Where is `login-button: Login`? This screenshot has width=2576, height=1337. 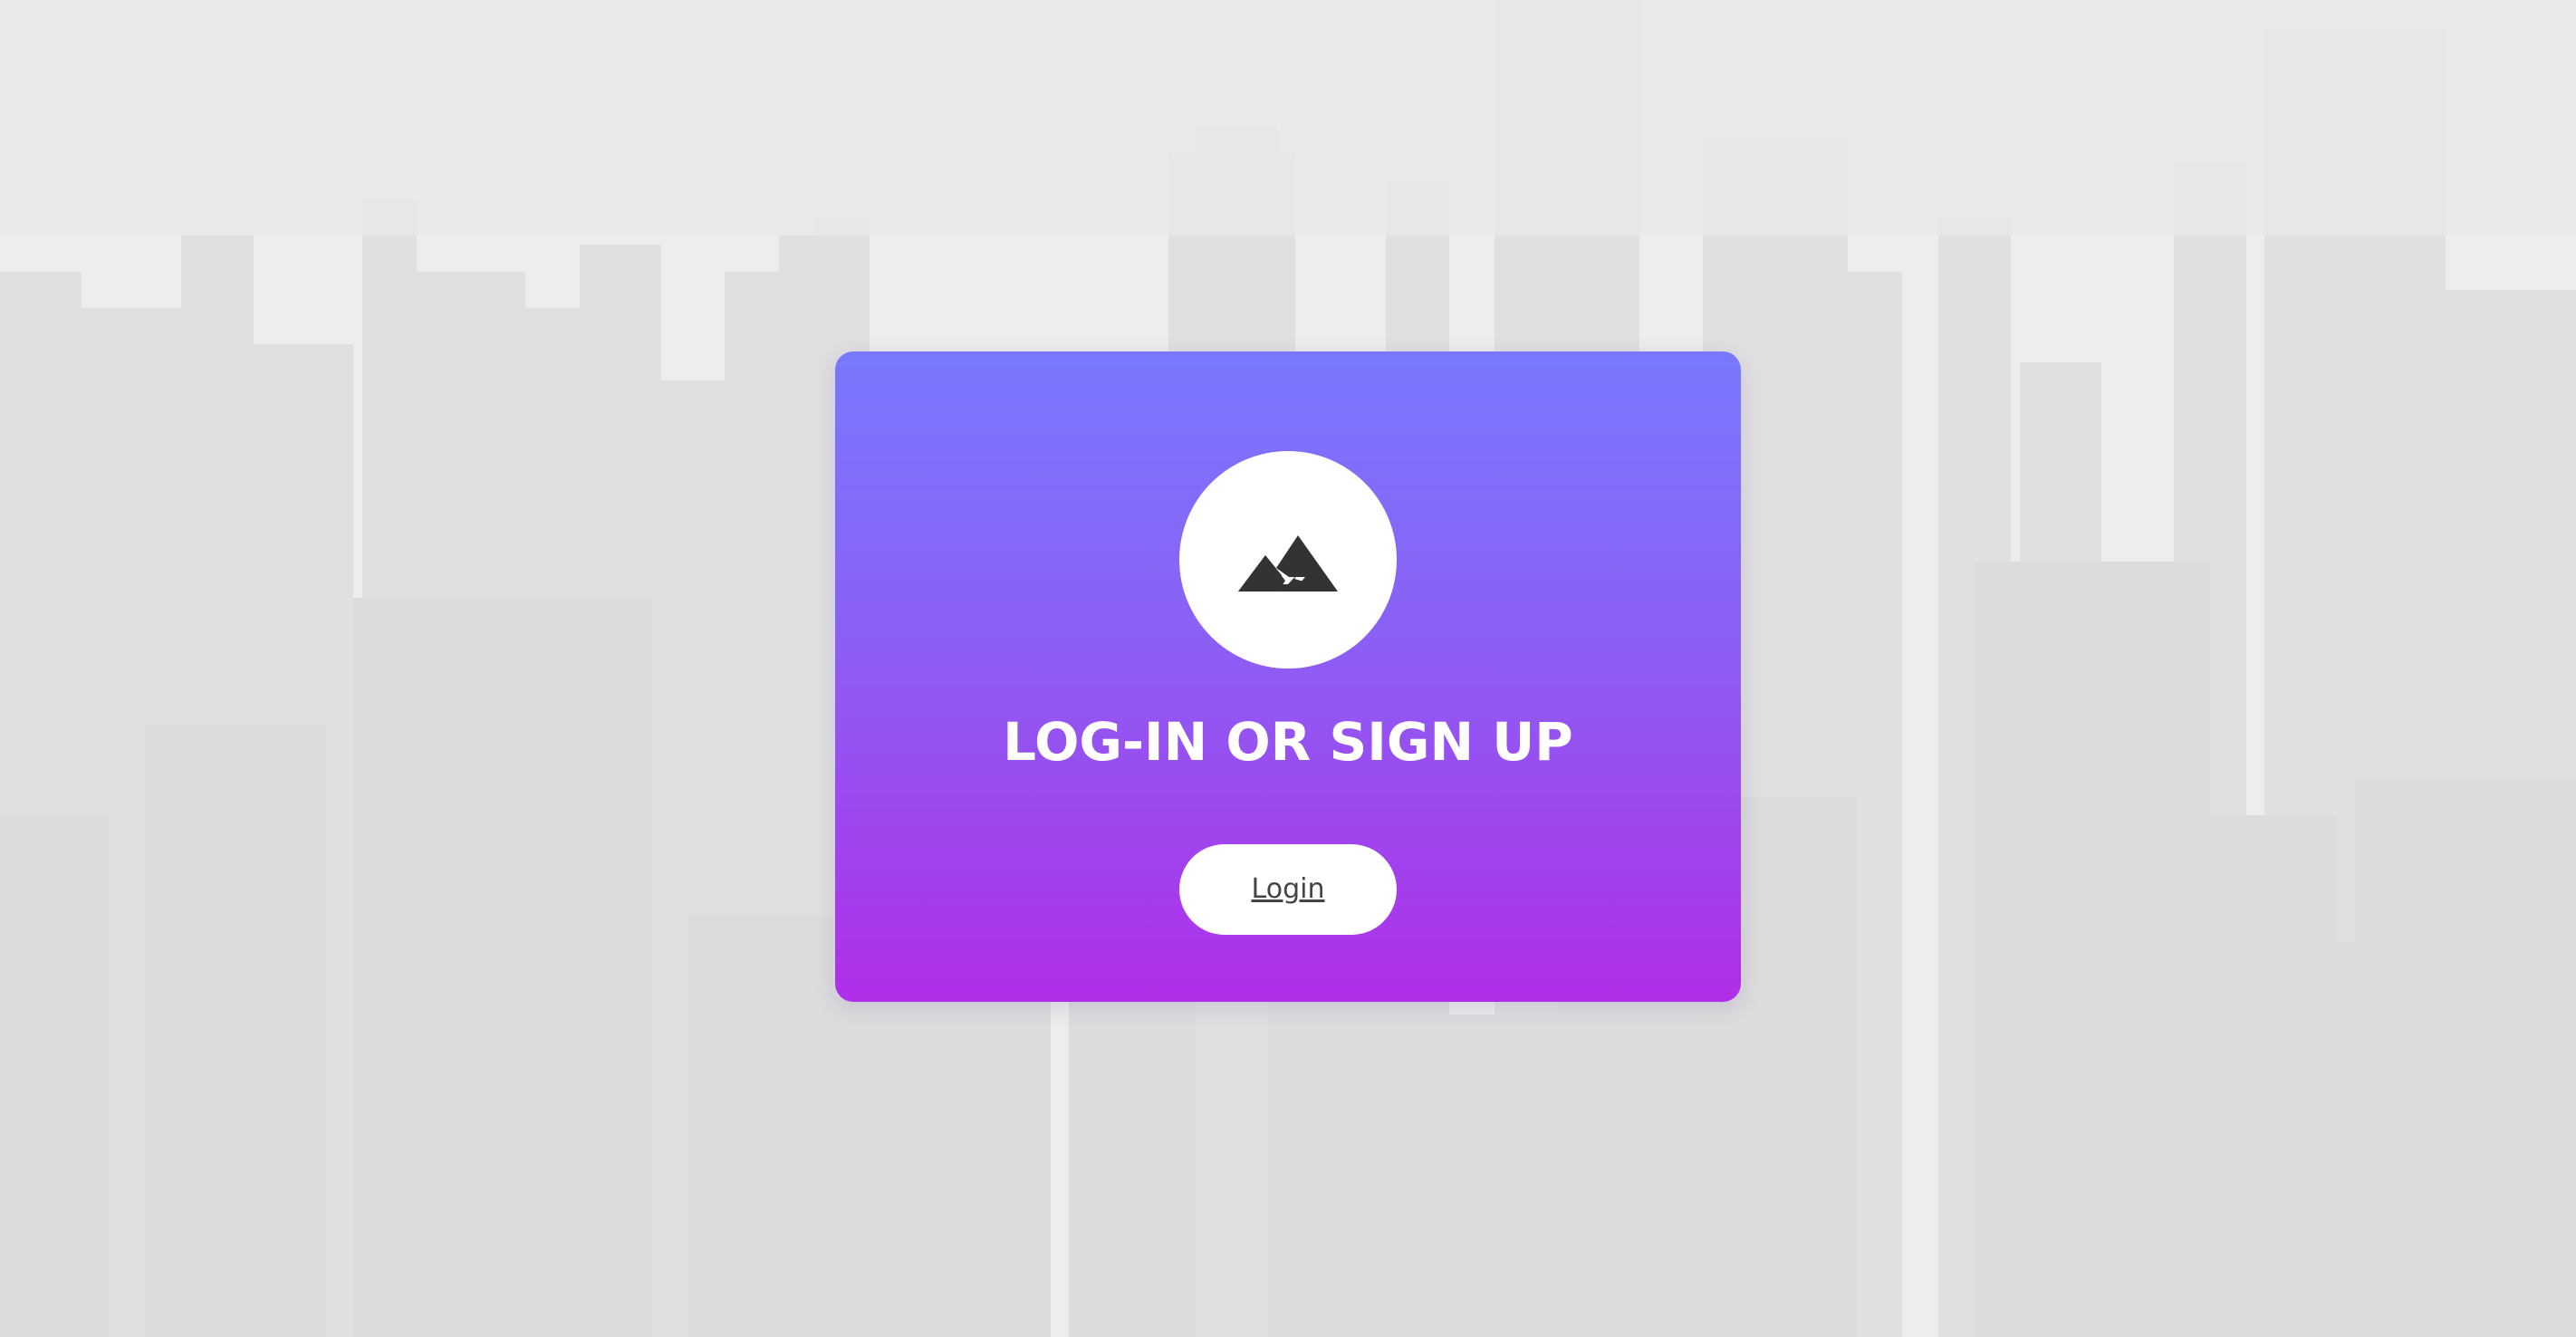 login-button: Login is located at coordinates (1288, 889).